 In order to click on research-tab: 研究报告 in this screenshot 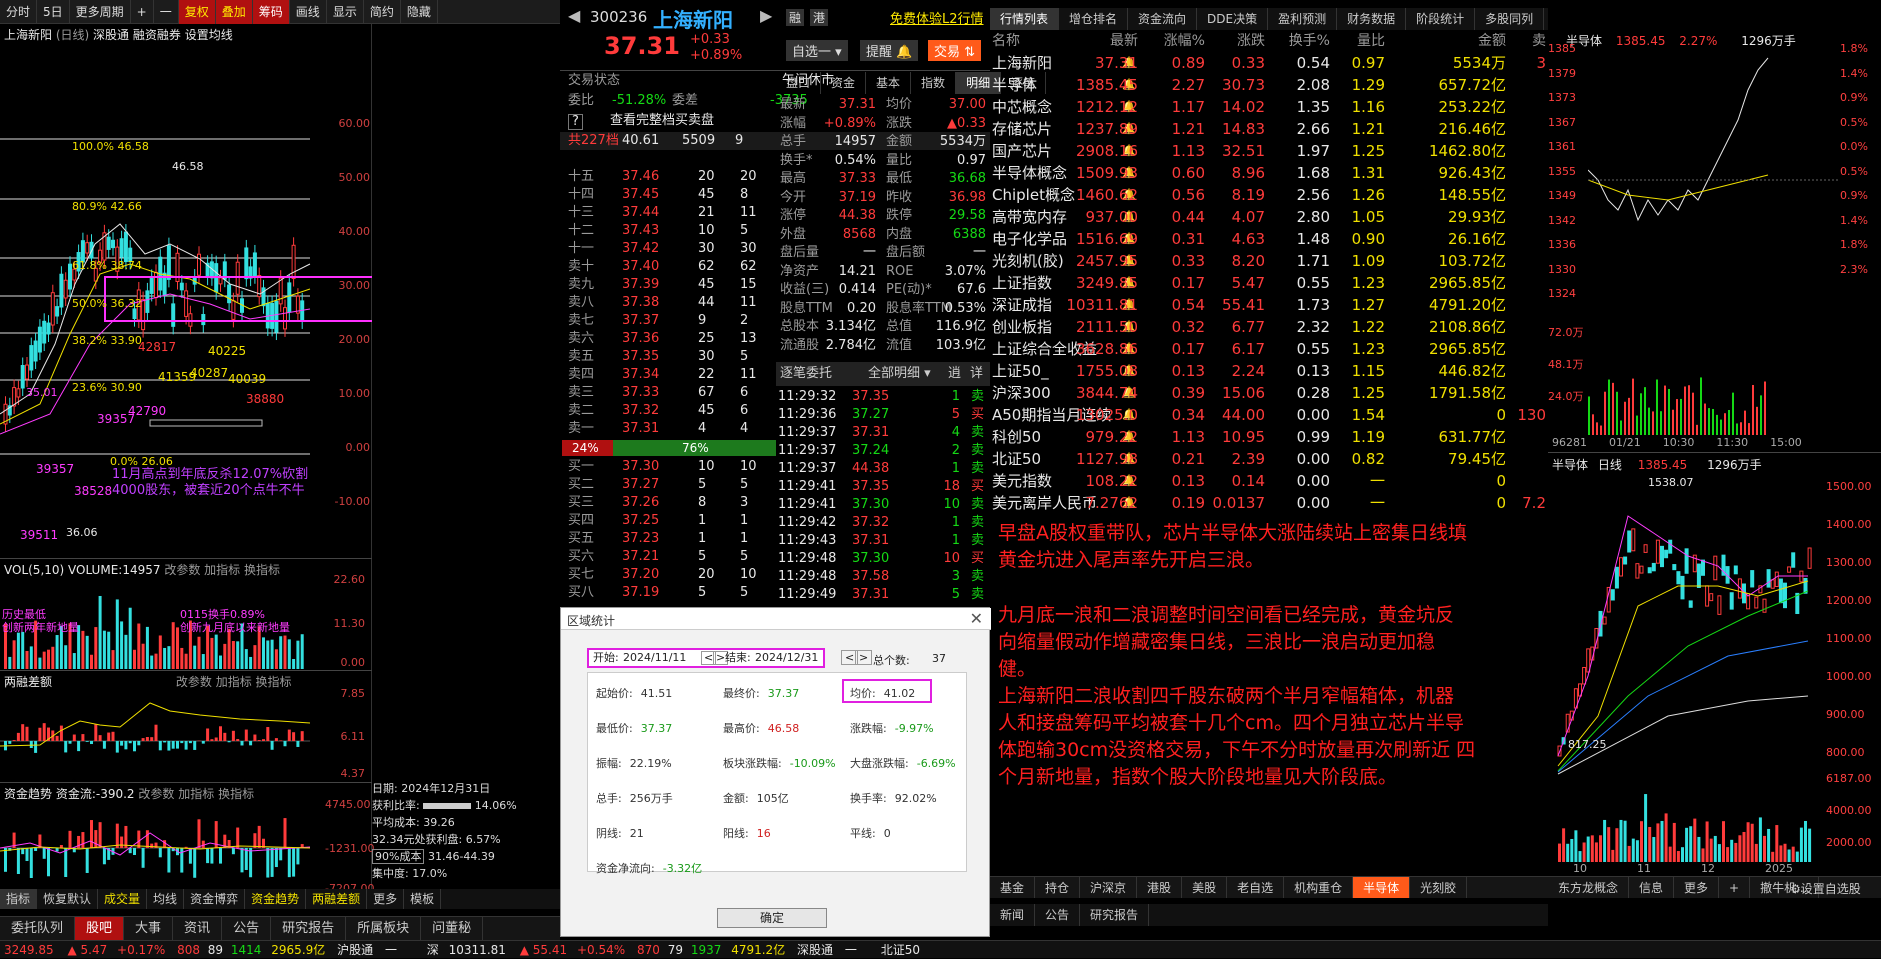, I will do `click(1114, 915)`.